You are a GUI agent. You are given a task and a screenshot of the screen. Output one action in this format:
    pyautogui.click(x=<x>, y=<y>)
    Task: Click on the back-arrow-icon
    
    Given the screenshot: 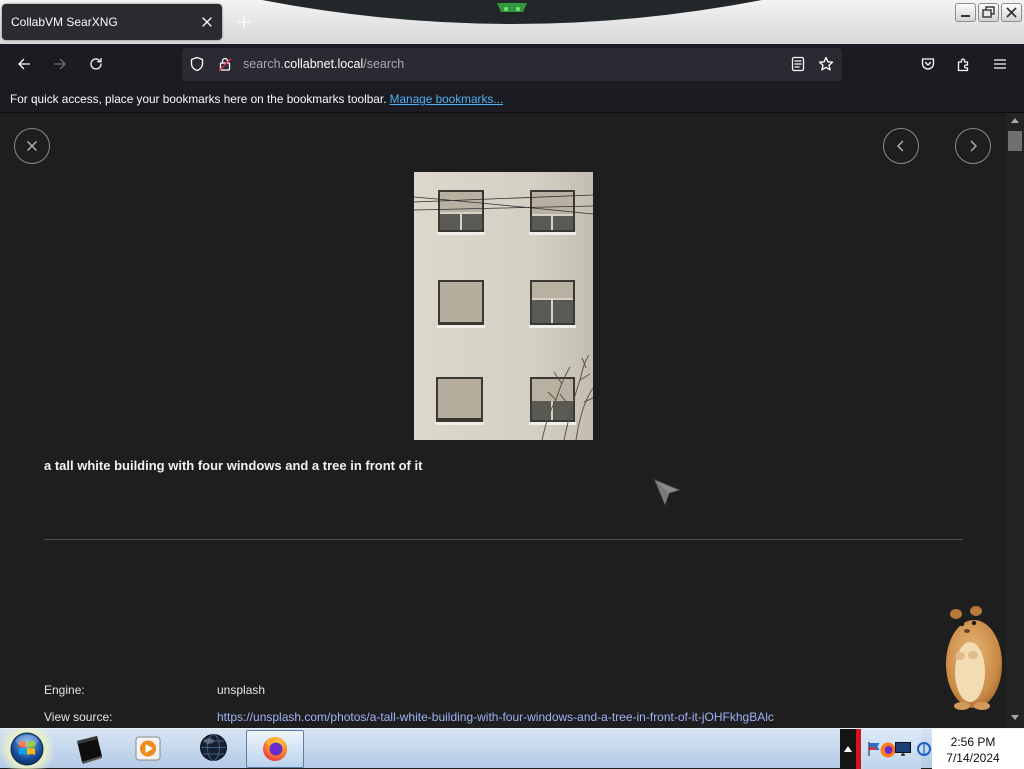 What is the action you would take?
    pyautogui.click(x=24, y=64)
    